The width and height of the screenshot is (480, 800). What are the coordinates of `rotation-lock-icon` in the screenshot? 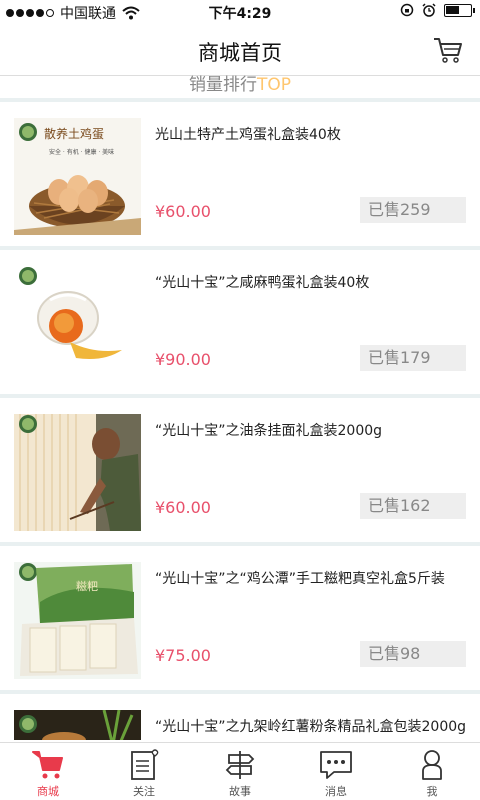 It's located at (407, 10).